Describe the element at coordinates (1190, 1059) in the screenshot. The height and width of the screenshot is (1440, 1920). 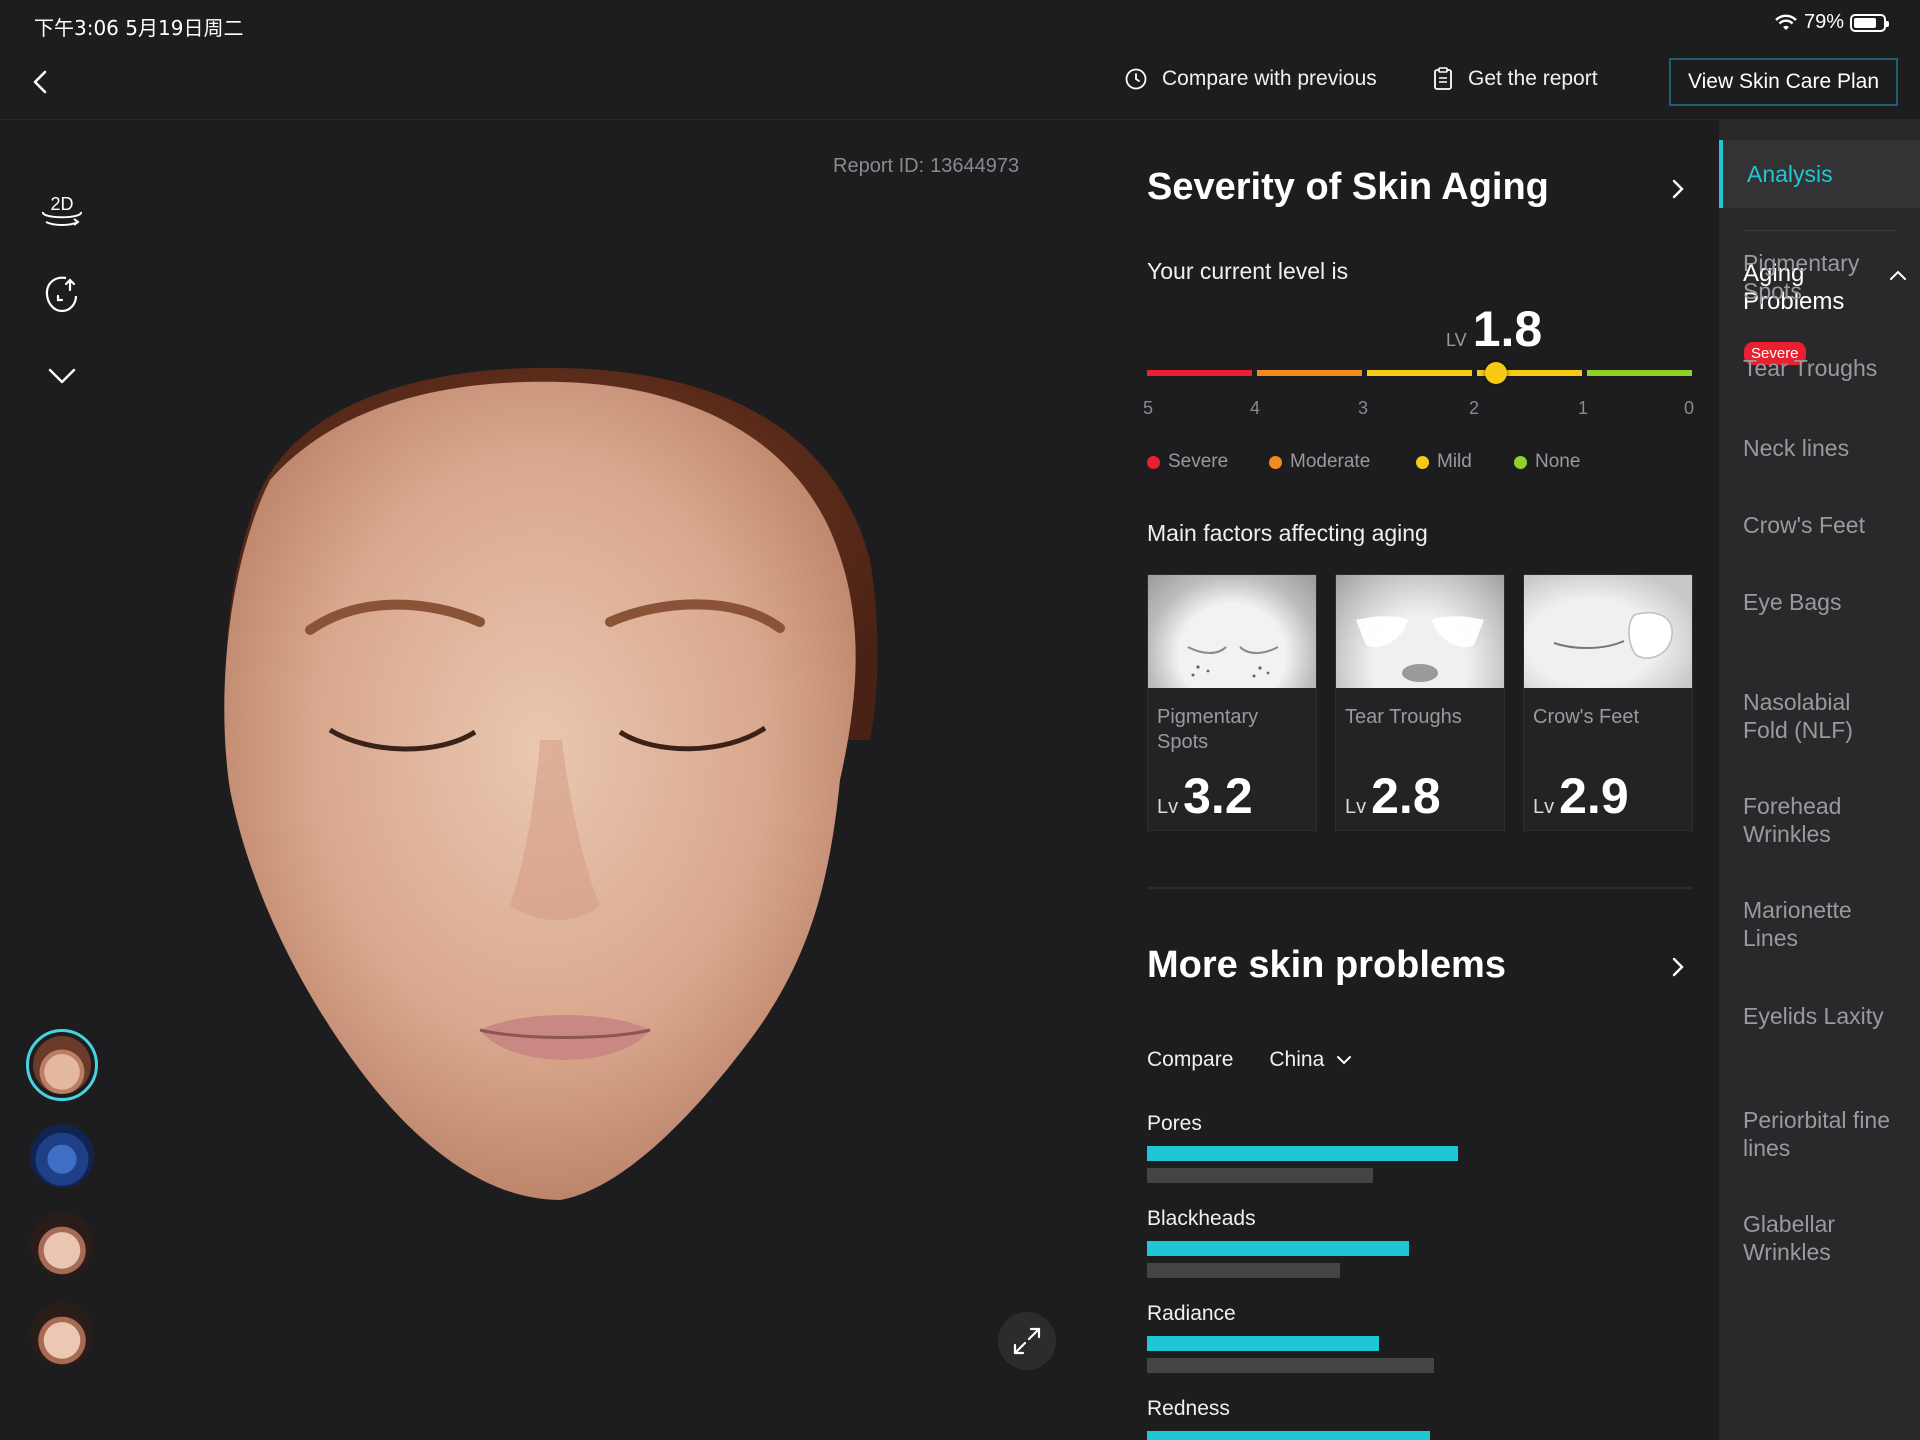
I see `compare-label: Compare` at that location.